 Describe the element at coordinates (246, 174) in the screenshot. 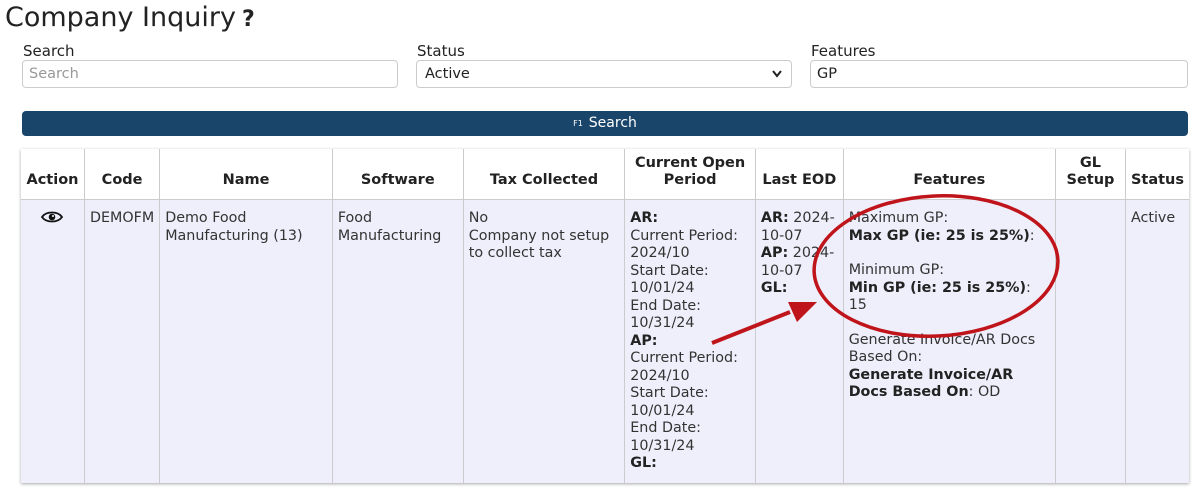

I see `col-name: Name` at that location.